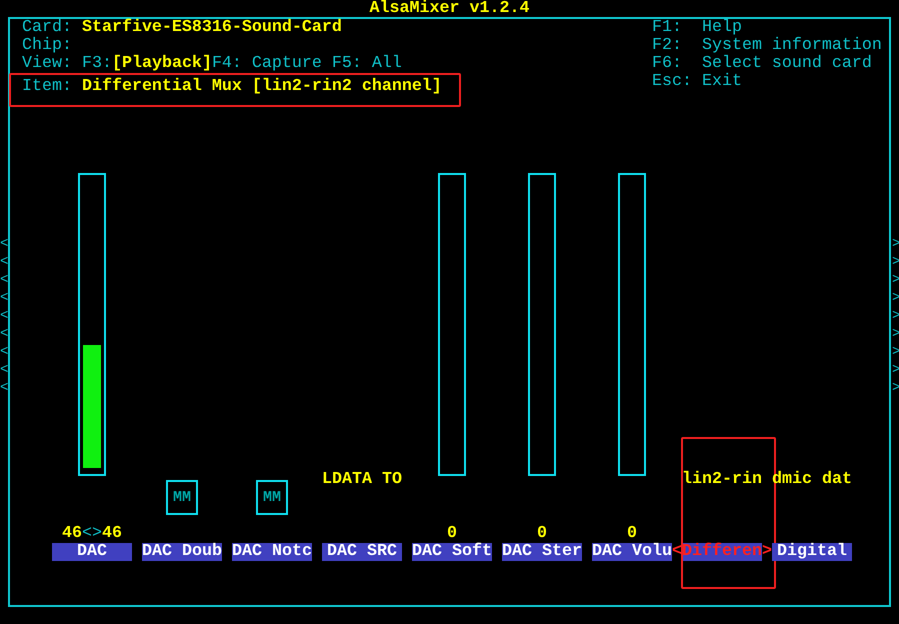  Describe the element at coordinates (792, 46) in the screenshot. I see `shortcut-description: System information` at that location.